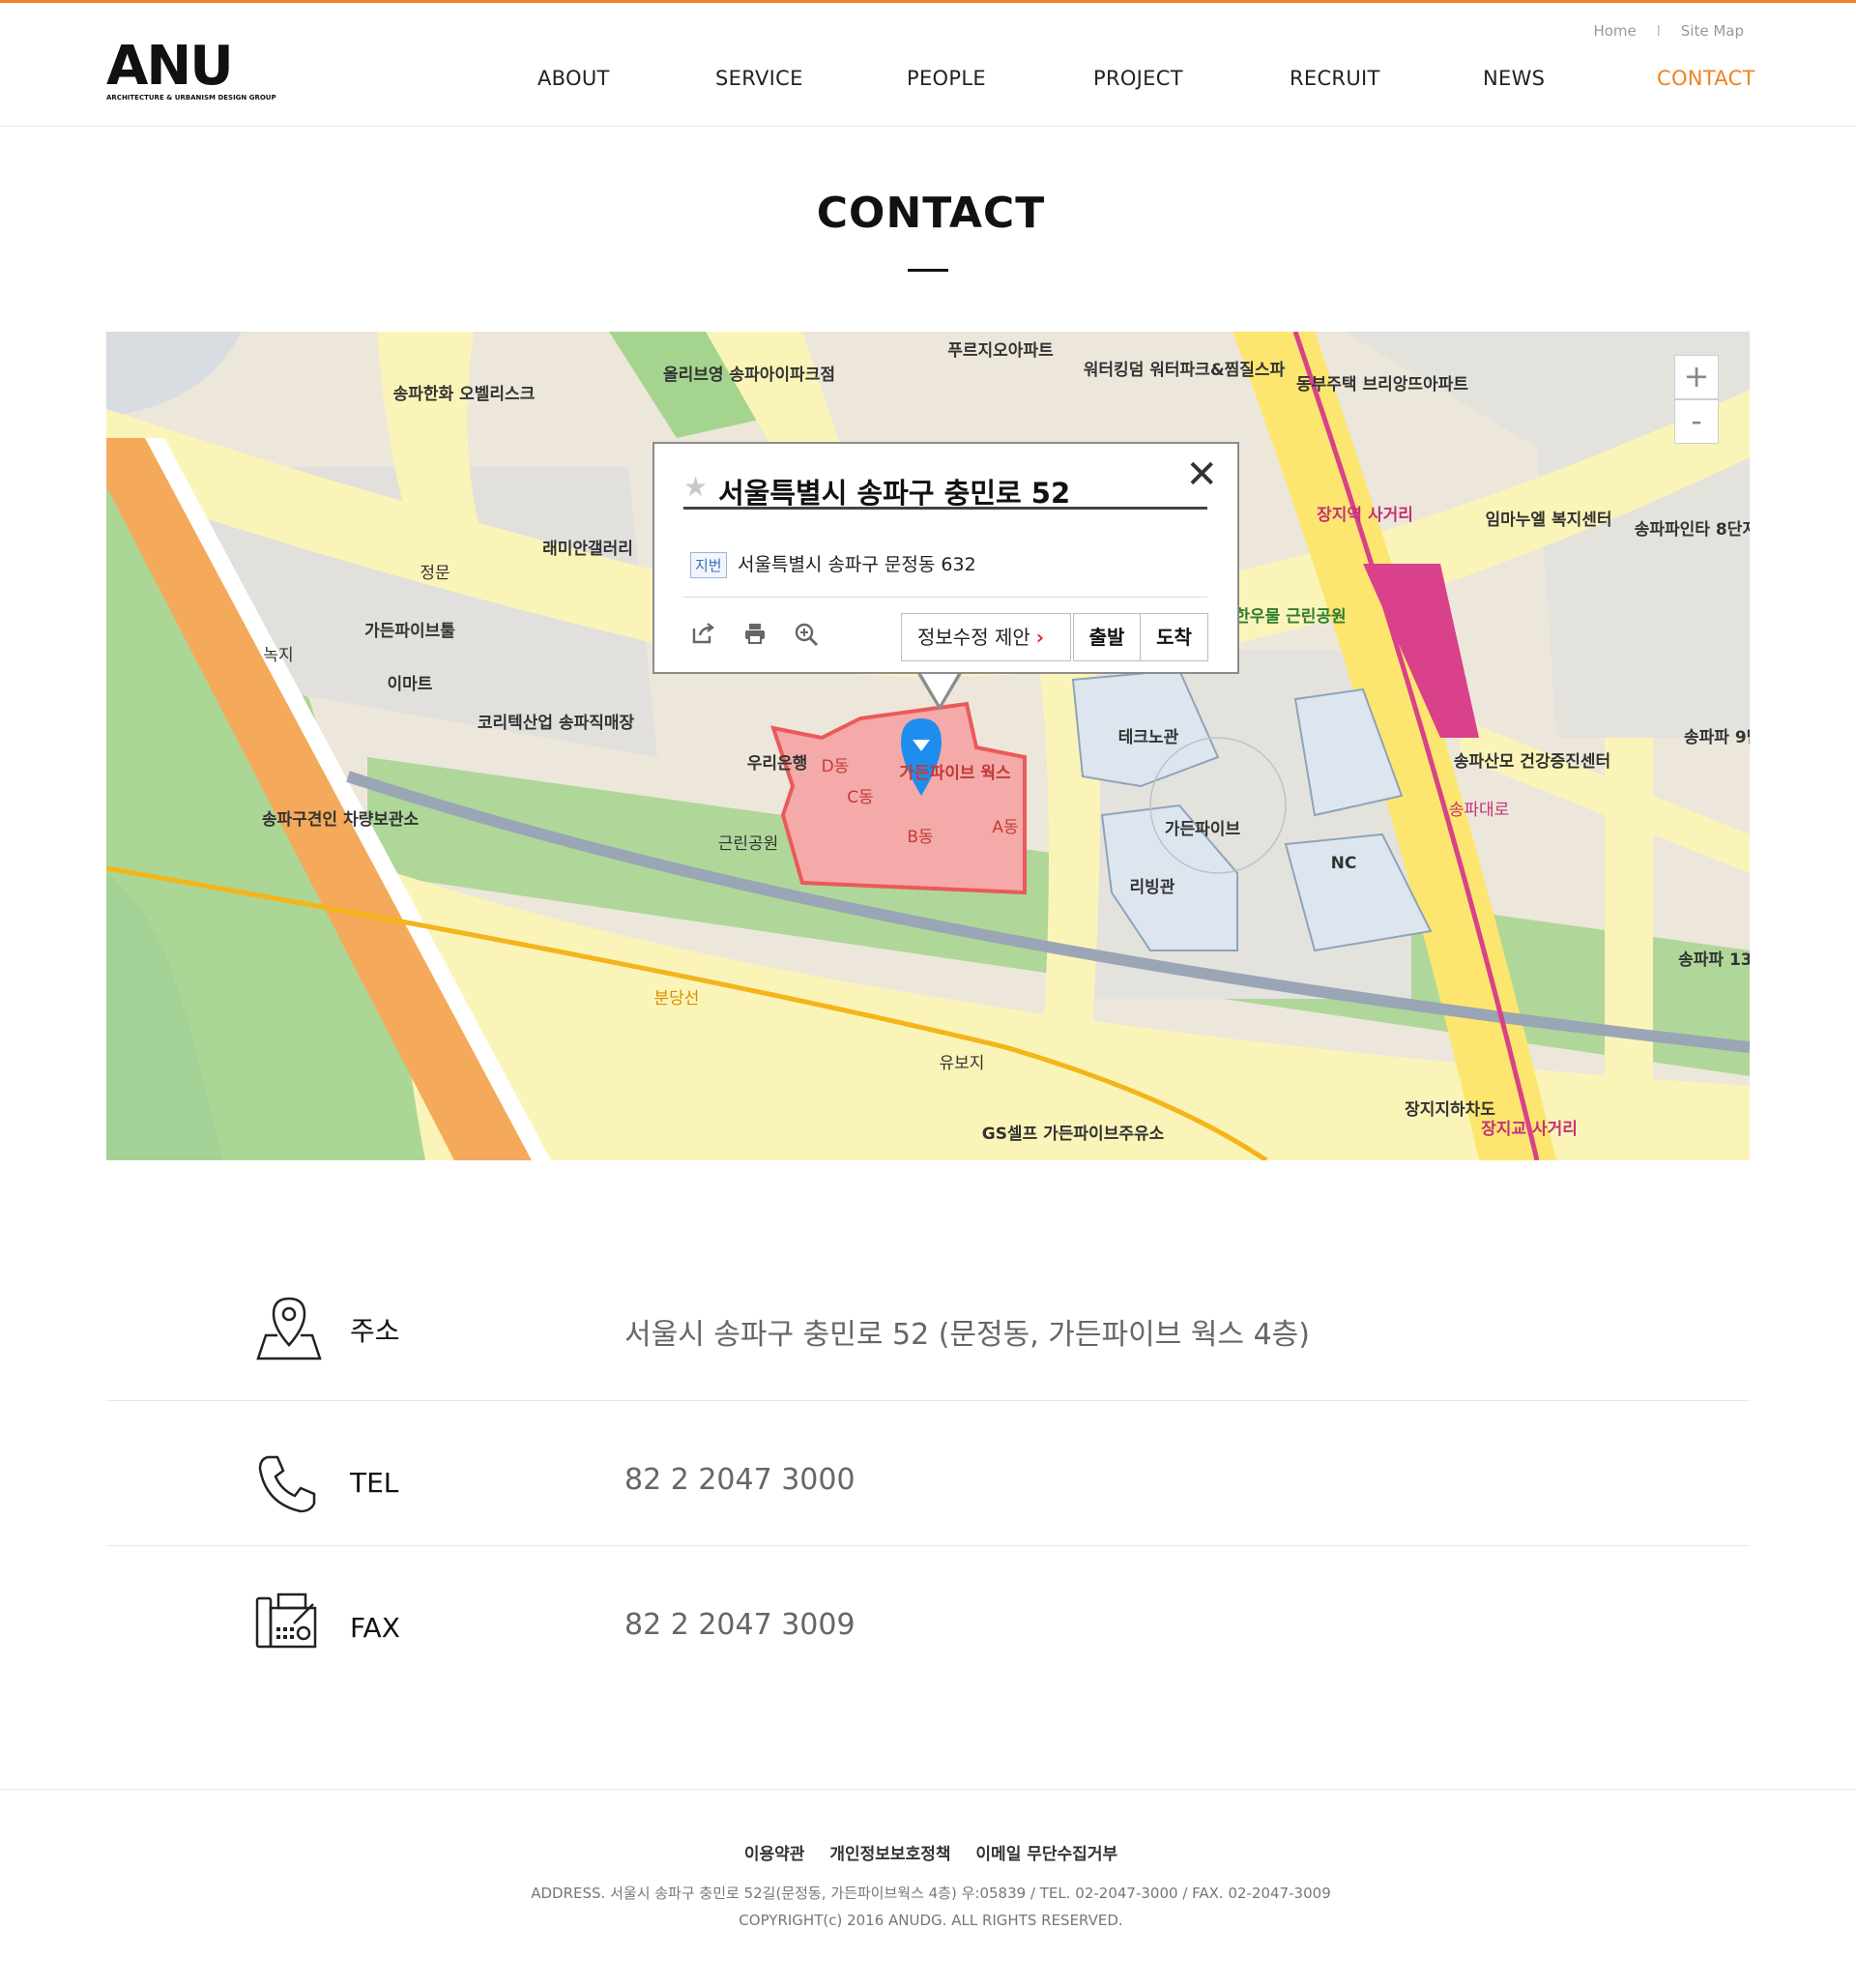 This screenshot has height=1988, width=1856. Describe the element at coordinates (1548, 520) in the screenshot. I see `map-label: 임마누엘 복지센터` at that location.